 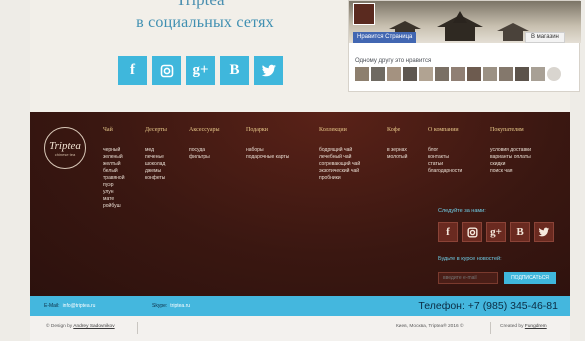 I want to click on footer-link: пробники, so click(x=339, y=178).